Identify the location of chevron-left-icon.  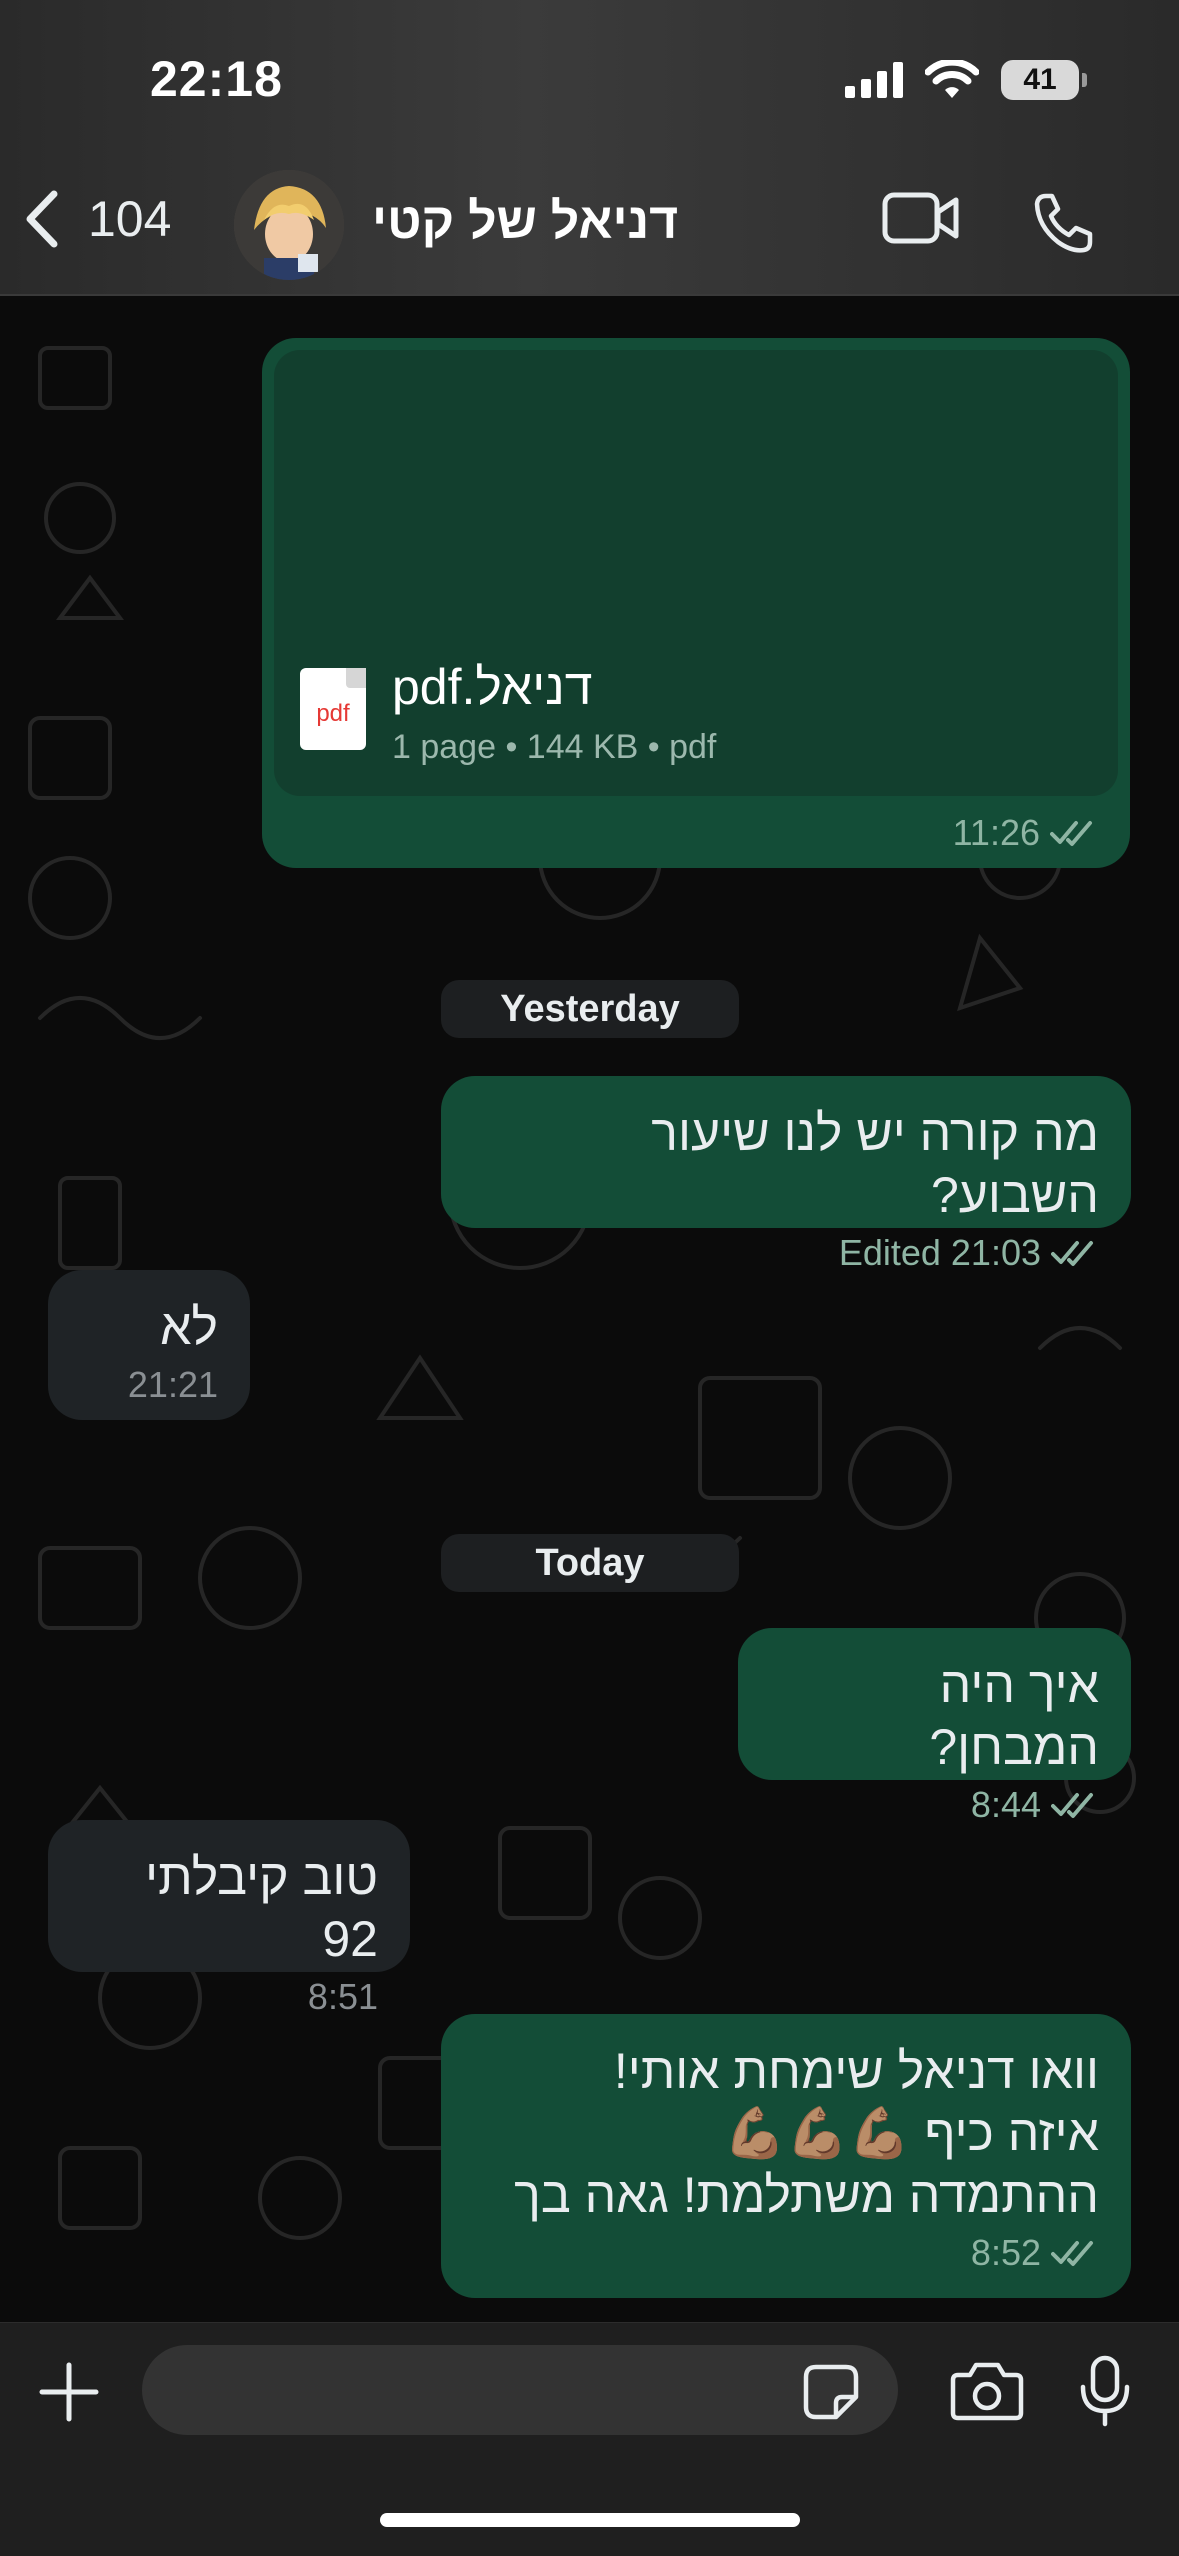
(42, 219).